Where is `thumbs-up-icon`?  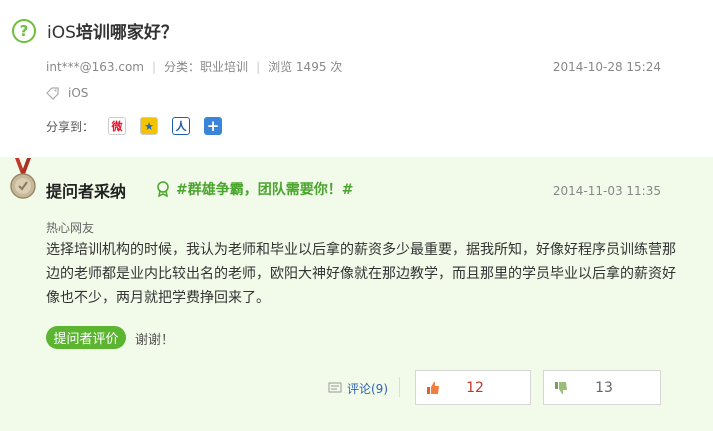
thumbs-up-icon is located at coordinates (433, 387).